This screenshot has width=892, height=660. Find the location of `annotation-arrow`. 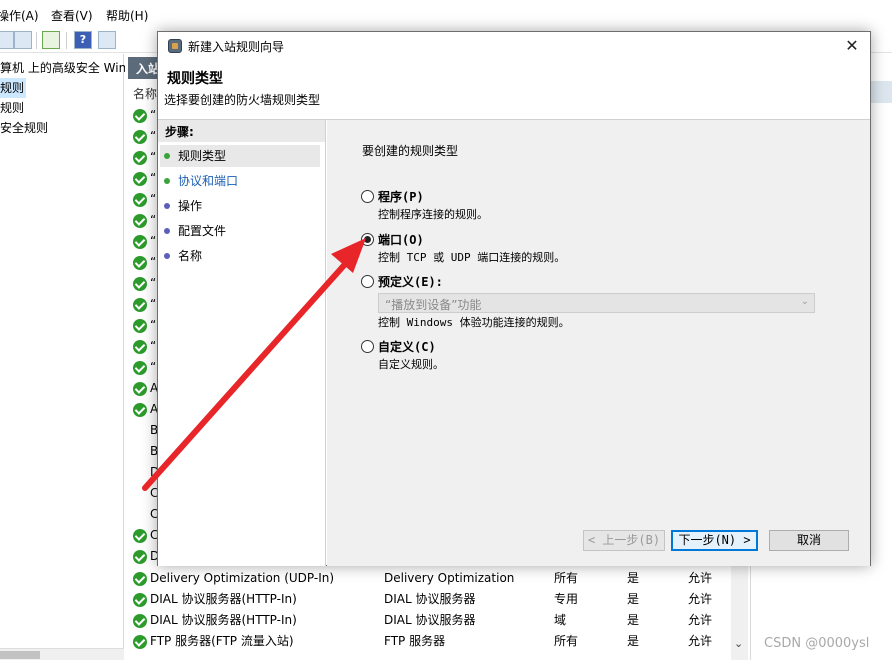

annotation-arrow is located at coordinates (254, 364).